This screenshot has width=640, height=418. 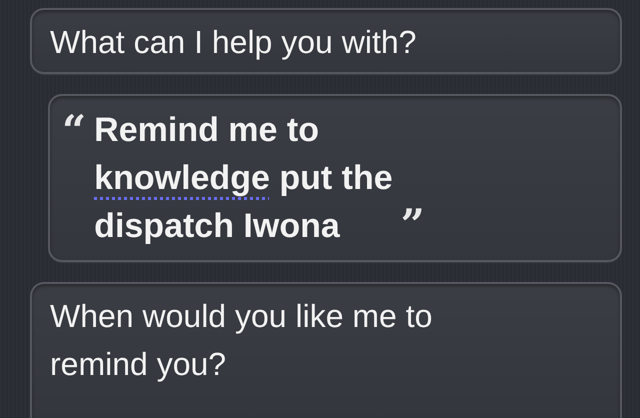 What do you see at coordinates (233, 42) in the screenshot?
I see `response-text: What can I help you with?` at bounding box center [233, 42].